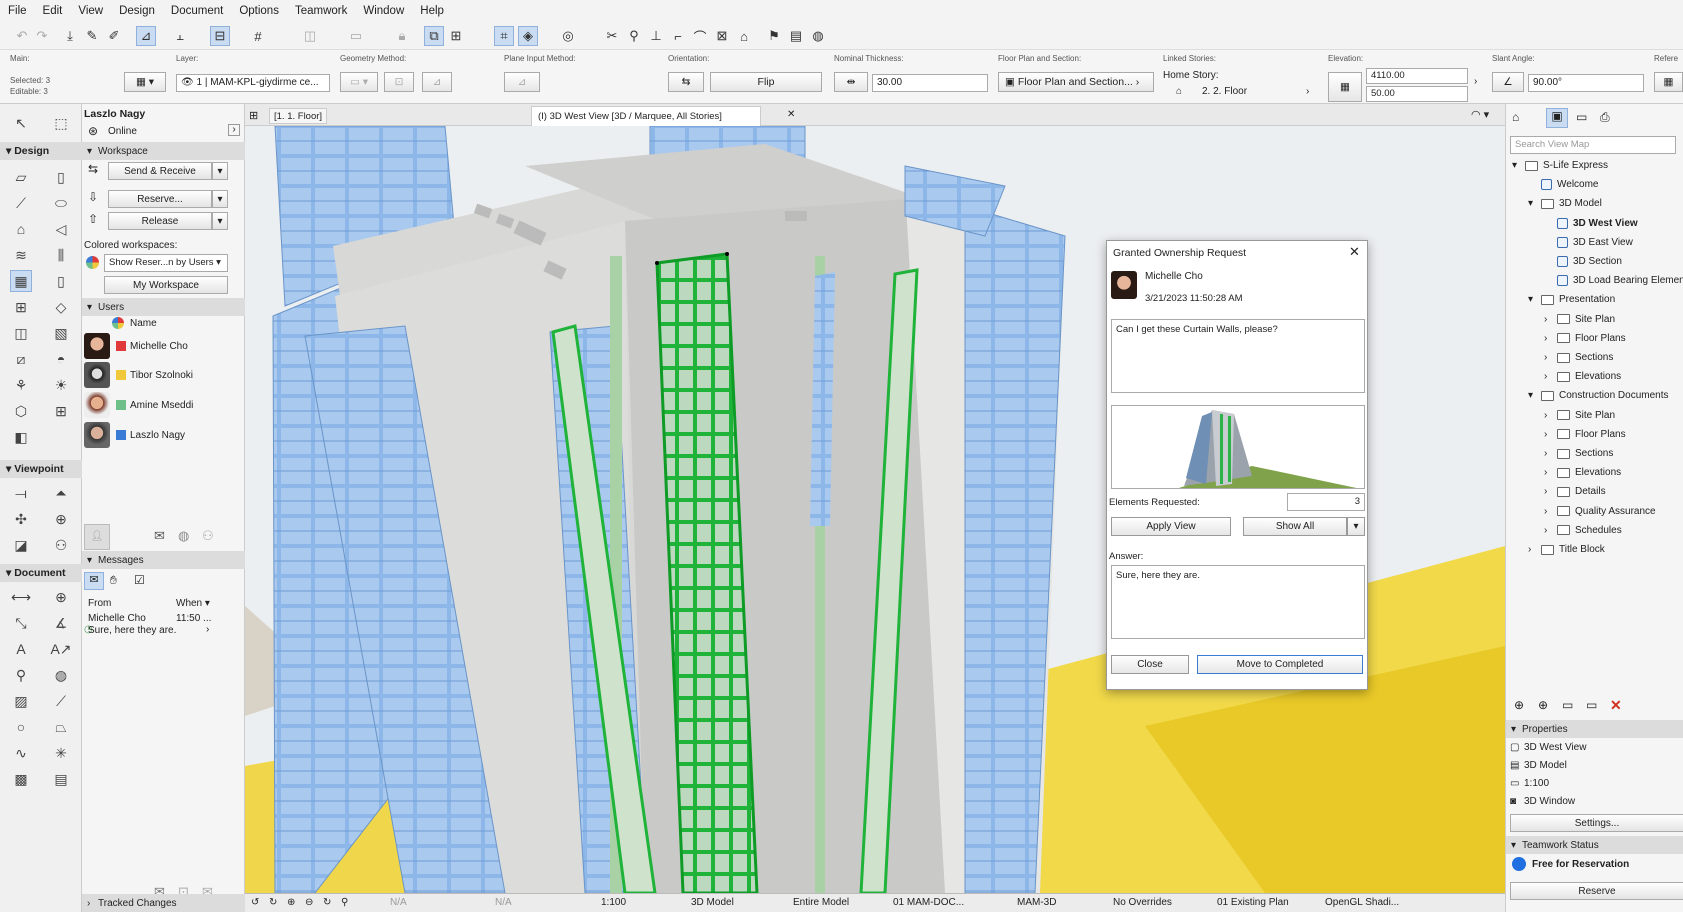 This screenshot has height=912, width=1683. What do you see at coordinates (163, 151) in the screenshot?
I see `workspace-section-header: ▾ Workspace` at bounding box center [163, 151].